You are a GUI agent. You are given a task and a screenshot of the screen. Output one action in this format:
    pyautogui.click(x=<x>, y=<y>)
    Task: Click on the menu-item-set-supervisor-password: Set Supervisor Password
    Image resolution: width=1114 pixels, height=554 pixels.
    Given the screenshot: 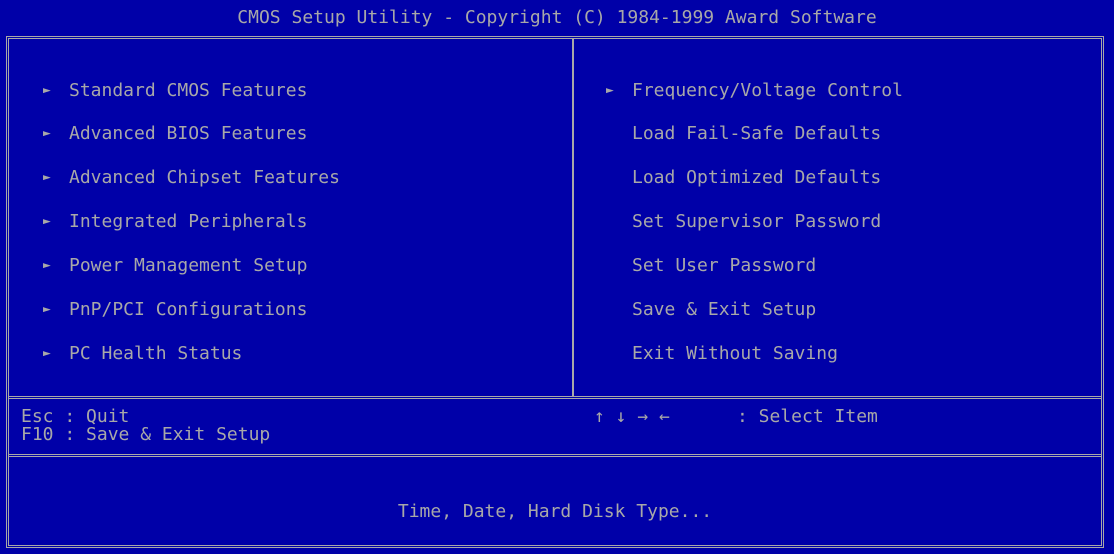 What is the action you would take?
    pyautogui.click(x=756, y=222)
    